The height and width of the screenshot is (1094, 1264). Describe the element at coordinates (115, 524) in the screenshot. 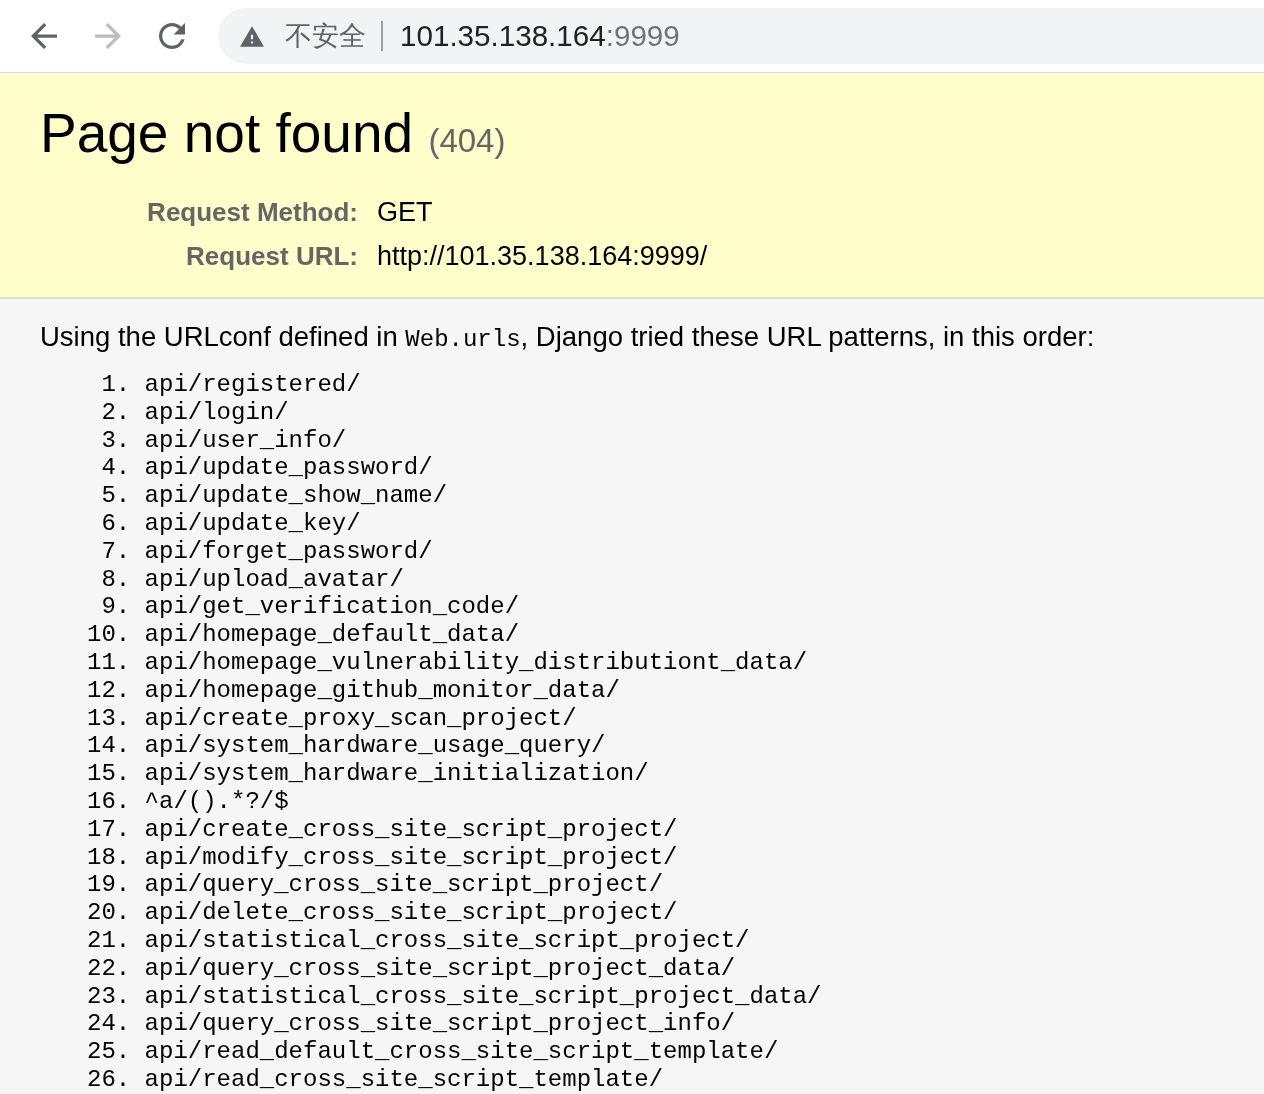

I see `list-number: 6.` at that location.